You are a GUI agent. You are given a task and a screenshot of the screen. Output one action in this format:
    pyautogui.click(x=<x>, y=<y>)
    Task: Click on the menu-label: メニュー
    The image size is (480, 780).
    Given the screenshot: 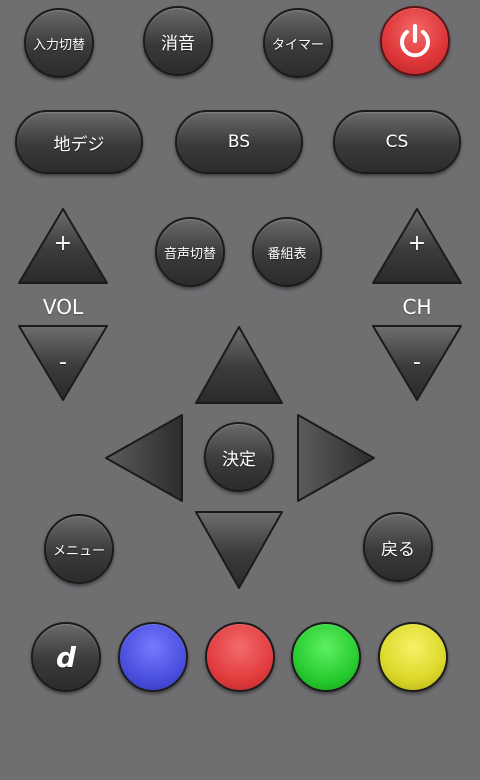 What is the action you would take?
    pyautogui.click(x=78, y=551)
    